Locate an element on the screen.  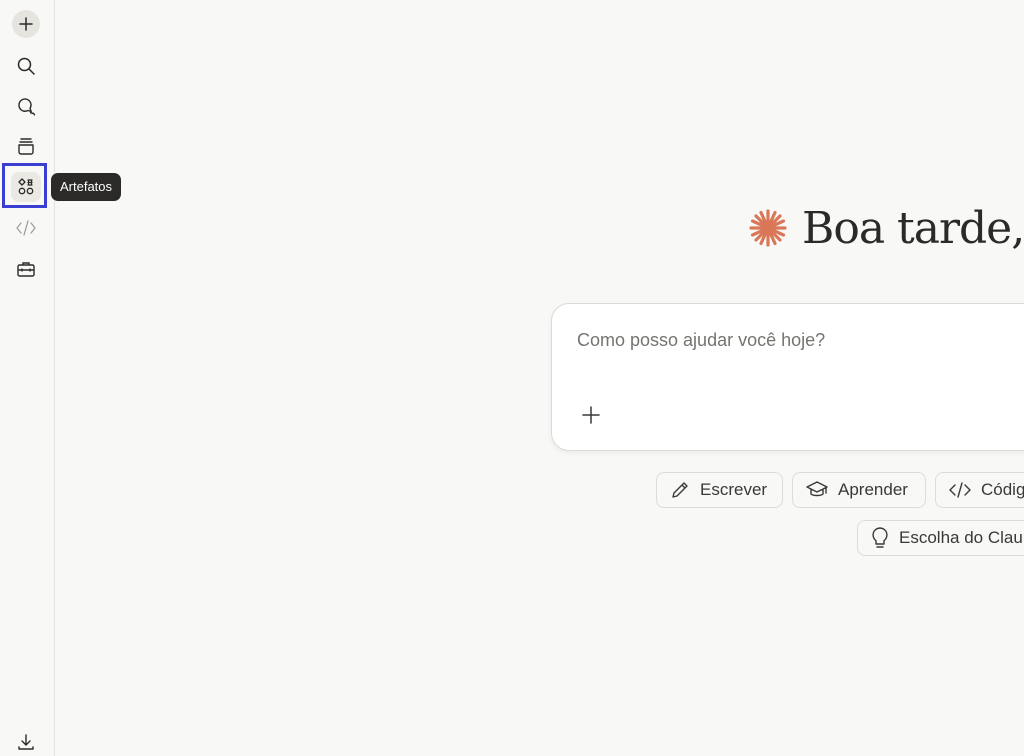
chats-icon is located at coordinates (27, 107).